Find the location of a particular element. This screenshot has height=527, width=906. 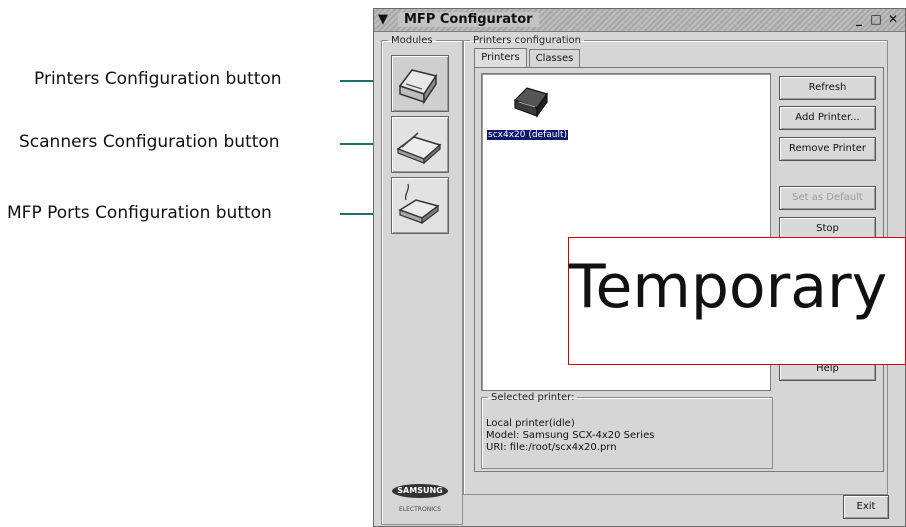

window-menu-icon: ▼ is located at coordinates (383, 19).